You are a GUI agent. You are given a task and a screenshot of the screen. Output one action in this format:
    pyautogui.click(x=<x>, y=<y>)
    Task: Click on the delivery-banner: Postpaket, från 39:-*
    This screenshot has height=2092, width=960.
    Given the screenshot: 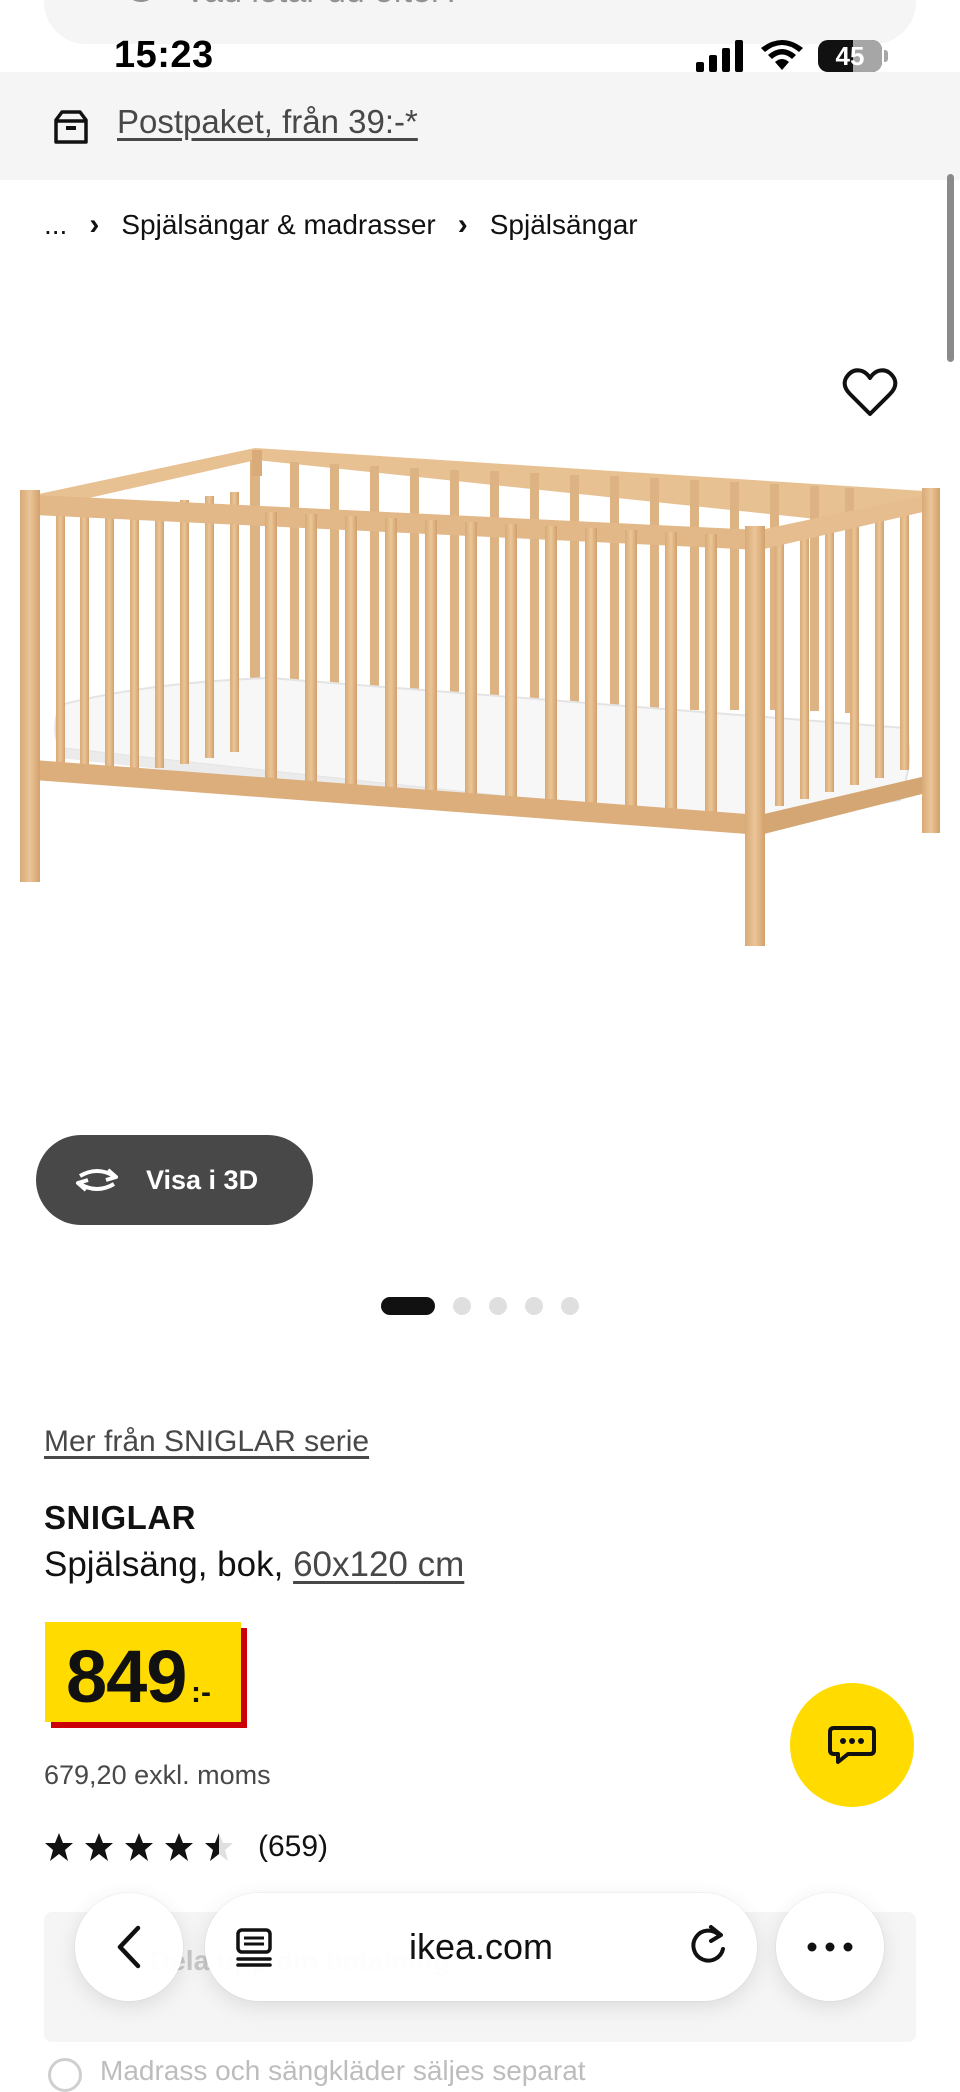 What is the action you would take?
    pyautogui.click(x=480, y=126)
    